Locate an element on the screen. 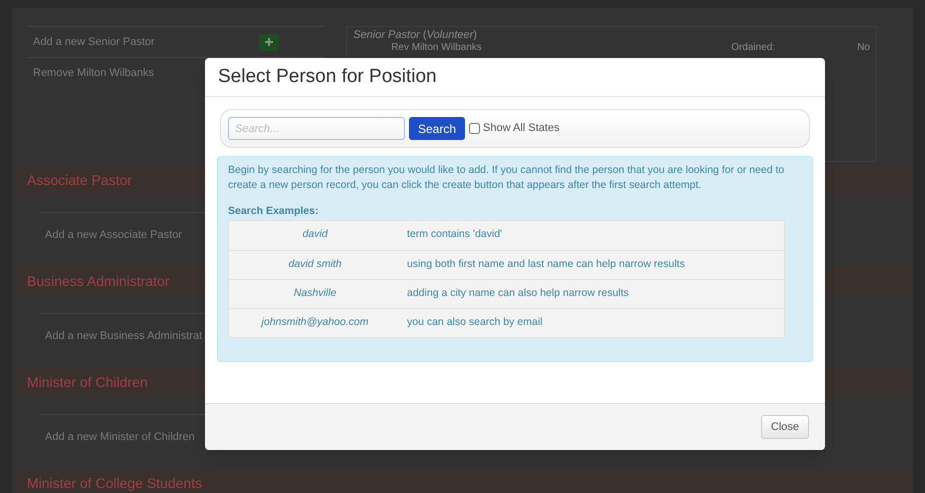 The height and width of the screenshot is (493, 925). action-link: Add a new Senior Pastor is located at coordinates (94, 42).